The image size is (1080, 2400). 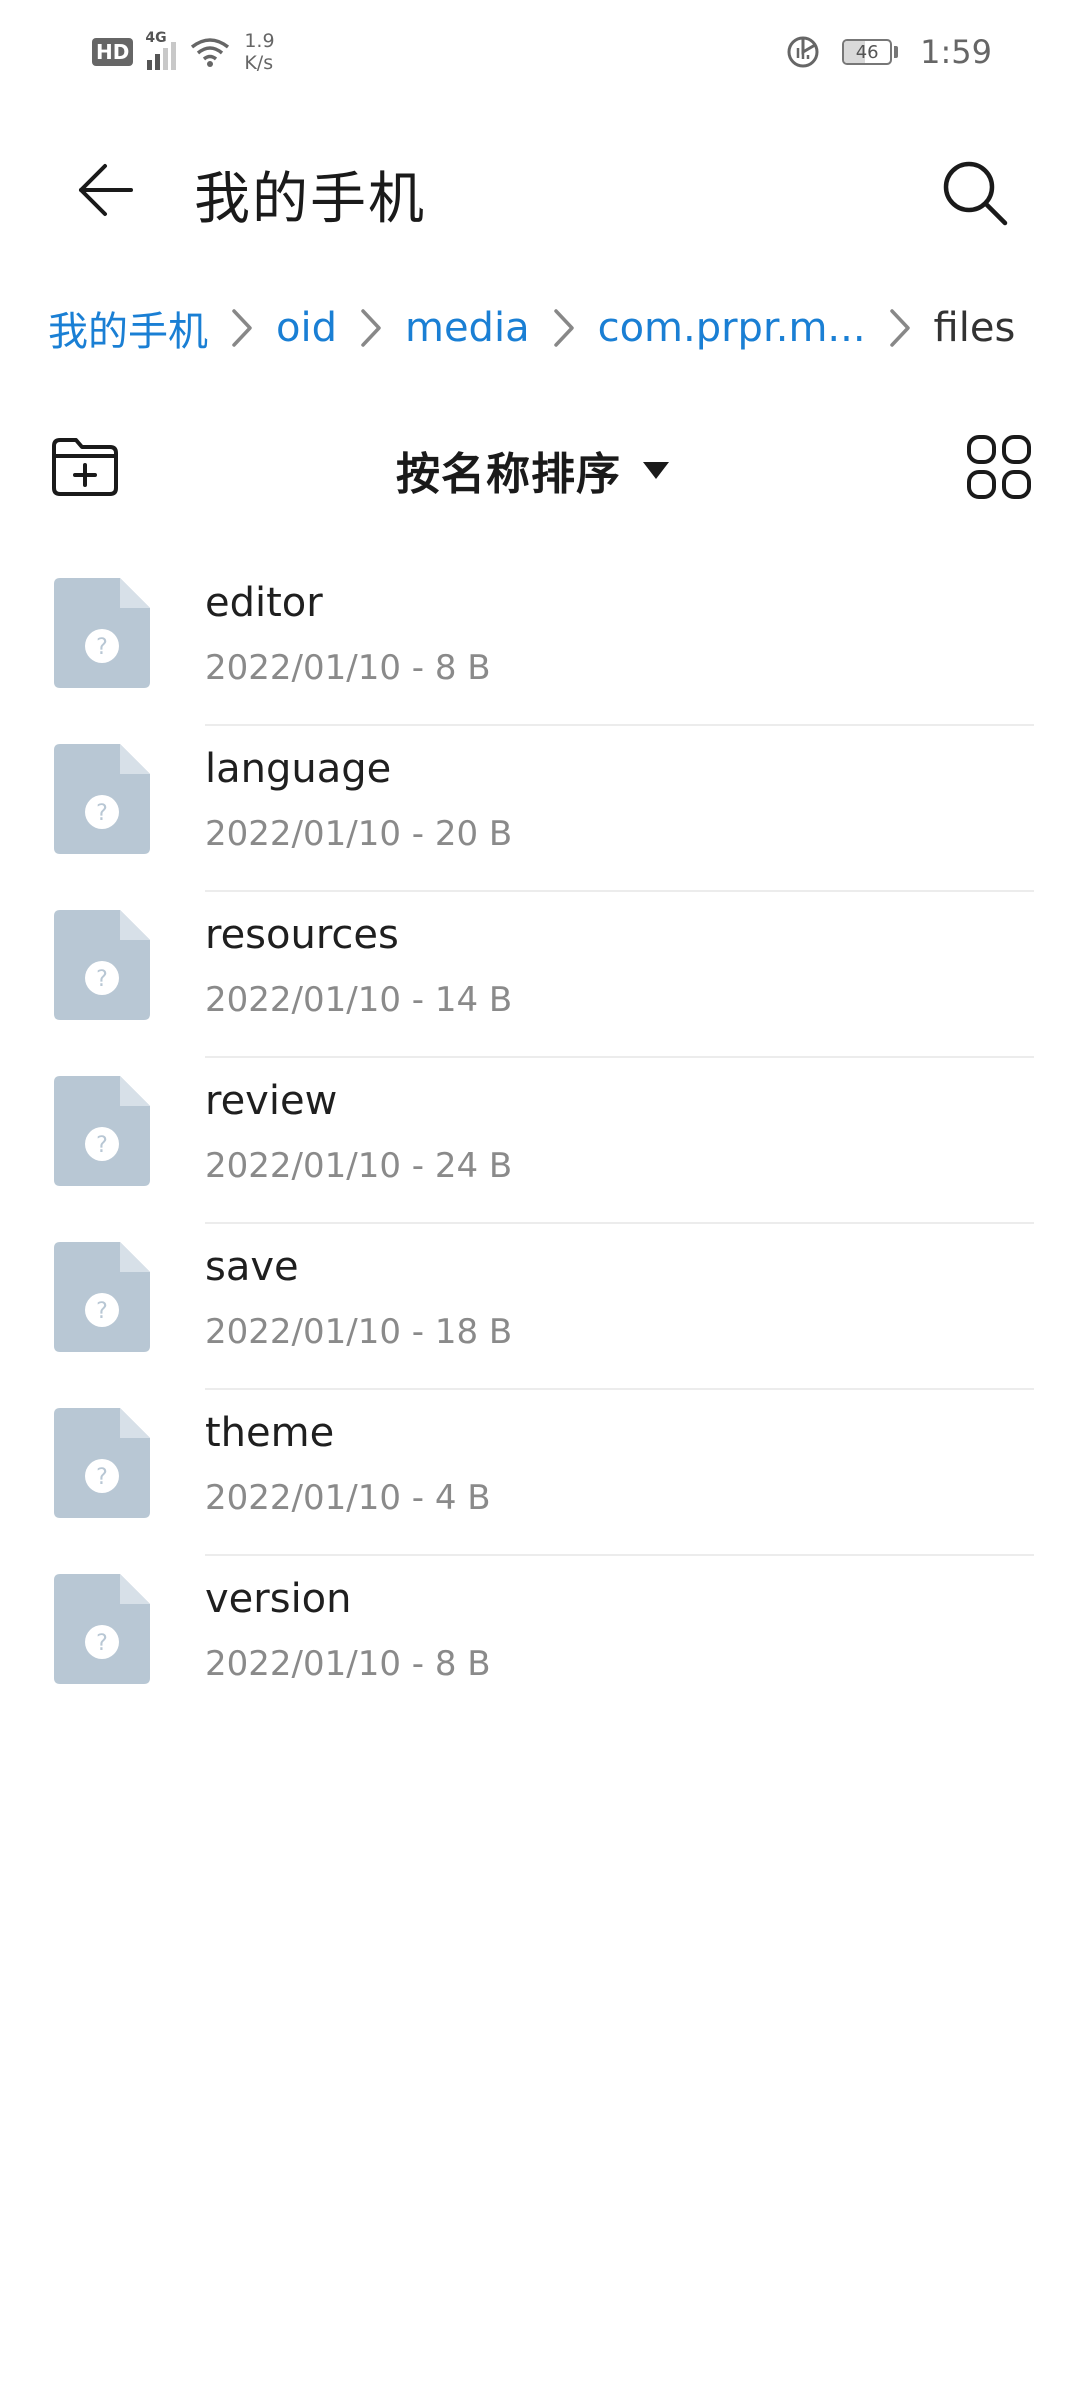 I want to click on app-header: 我的手机, so click(x=540, y=190).